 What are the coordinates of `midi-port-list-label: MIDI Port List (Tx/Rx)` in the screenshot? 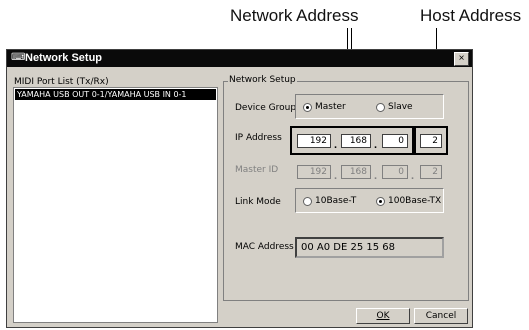 It's located at (61, 82).